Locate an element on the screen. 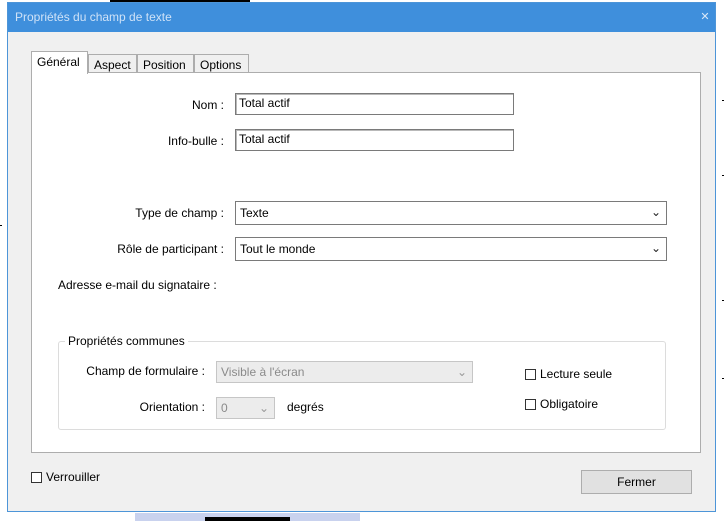 The image size is (725, 521). background-window-edge is located at coordinates (247, 517).